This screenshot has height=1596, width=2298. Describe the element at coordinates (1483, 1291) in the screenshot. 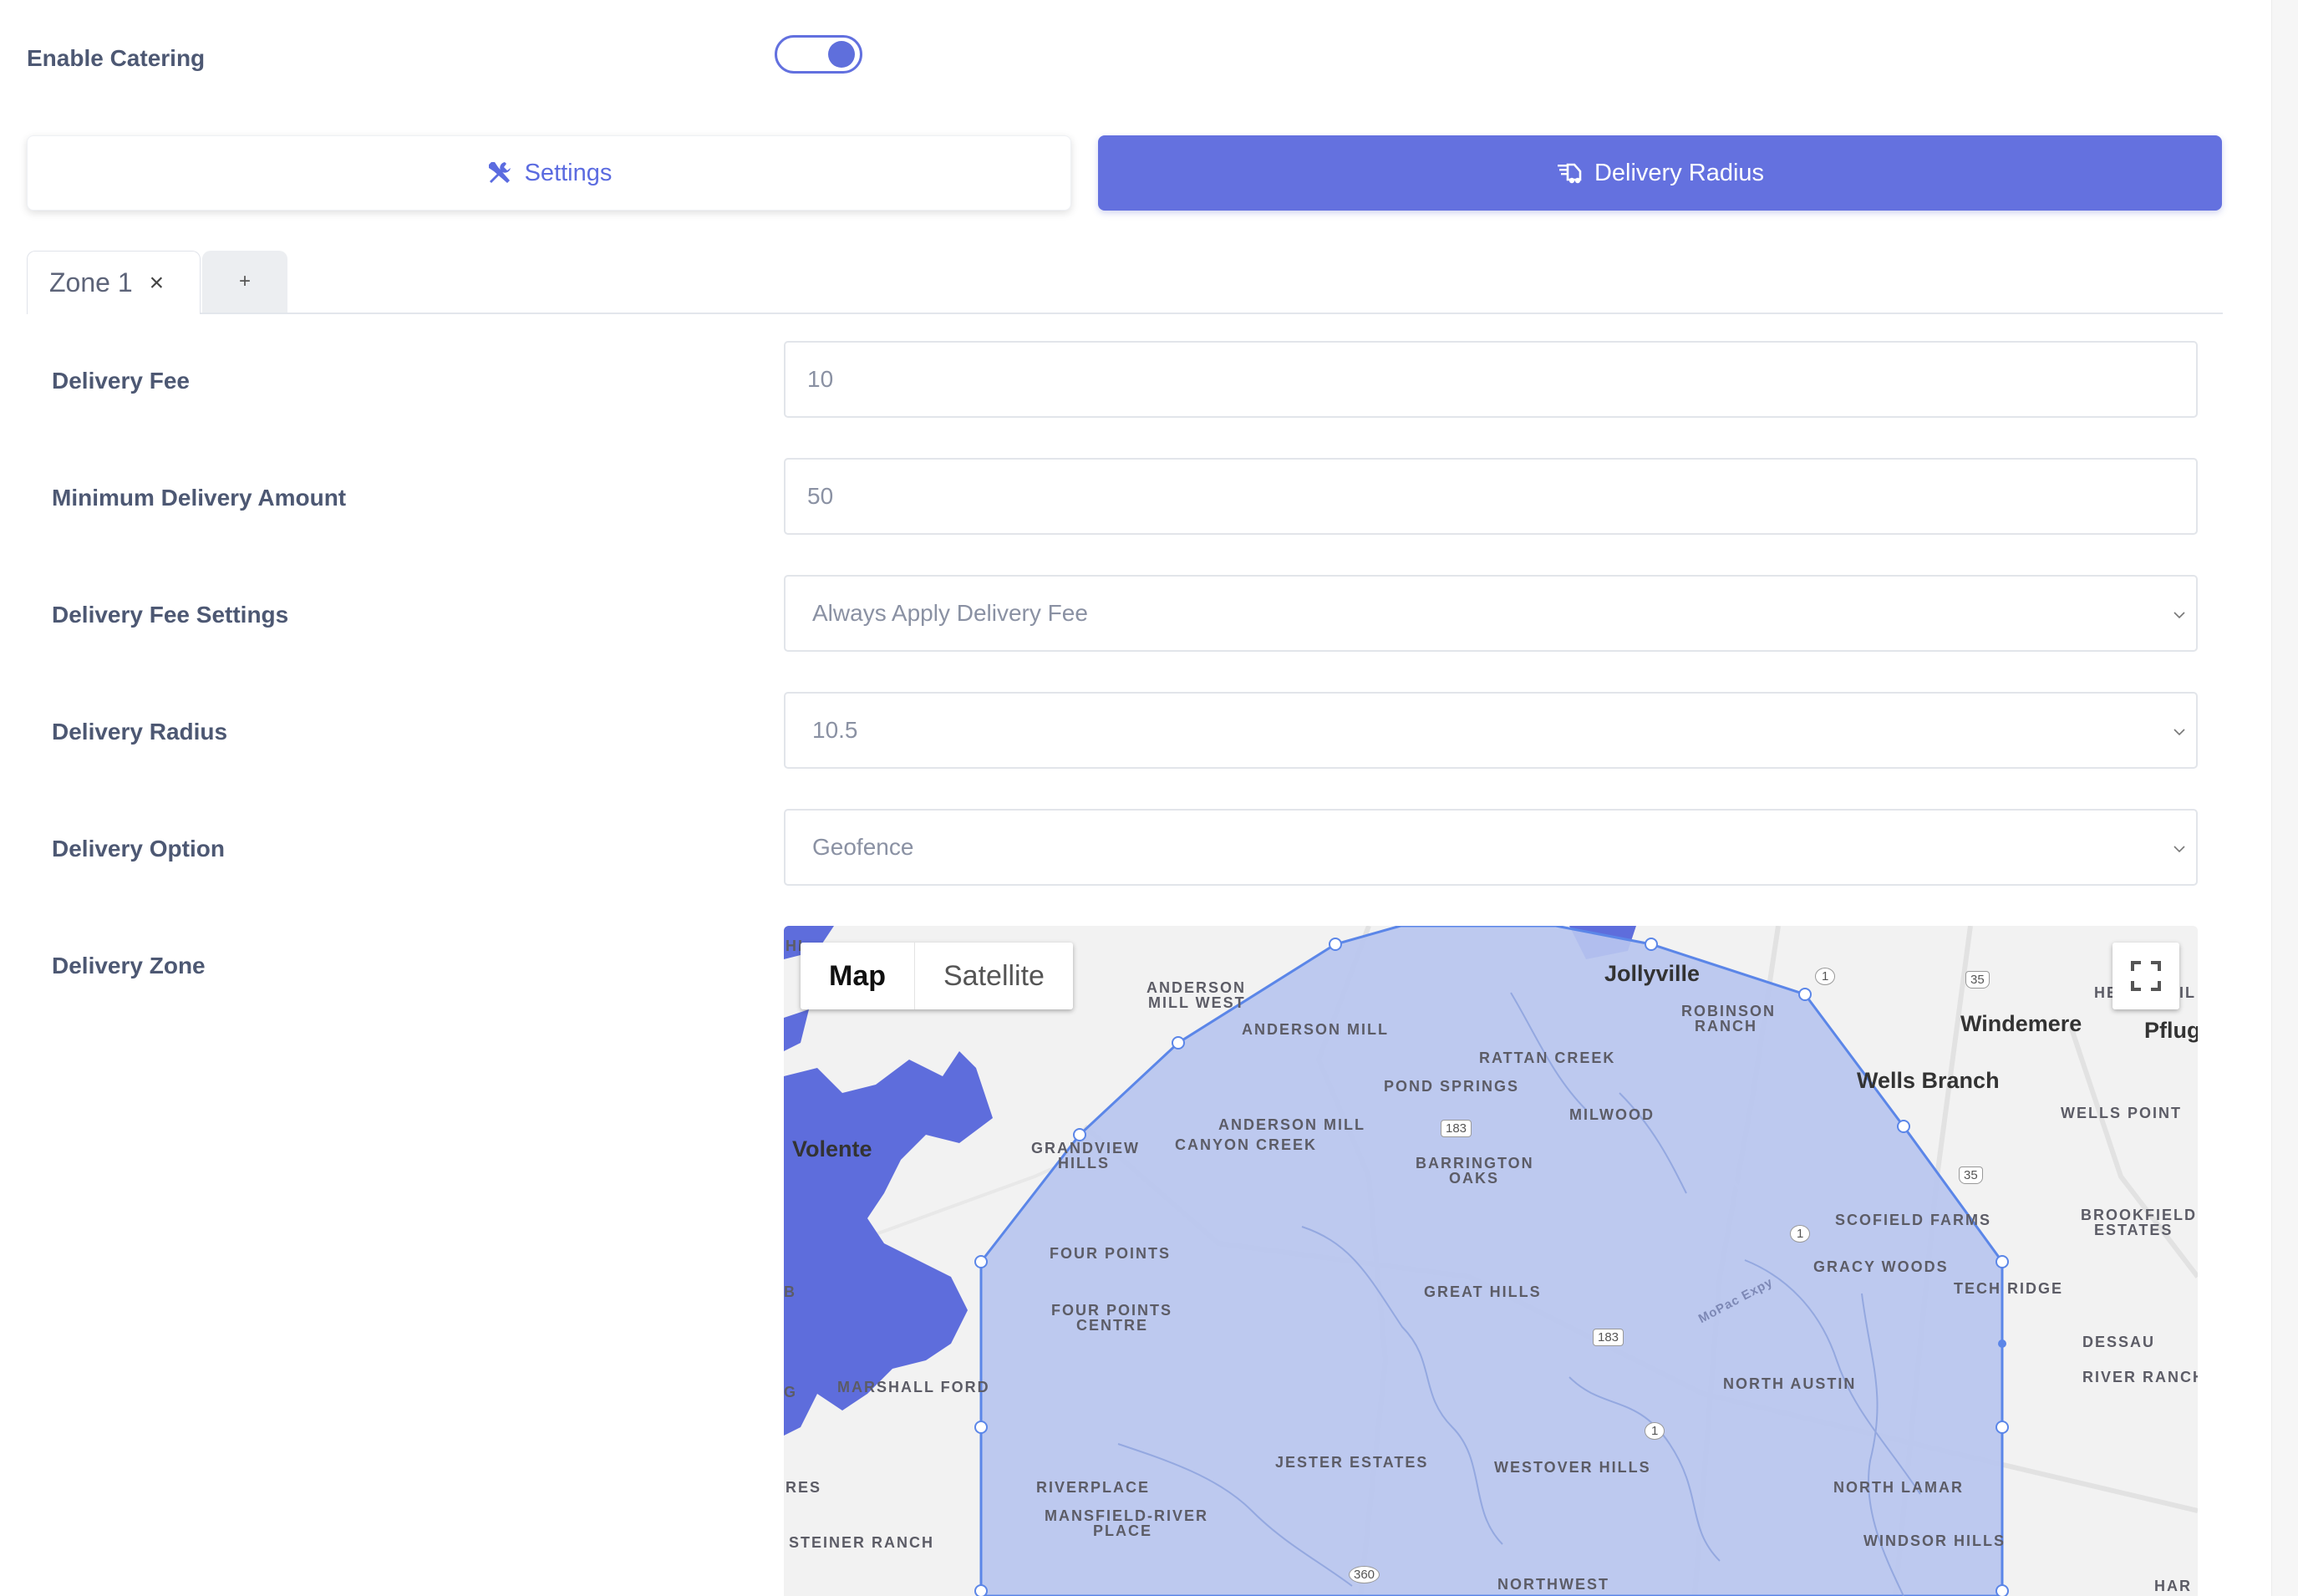

I see `map-label-great-hills: GREAT HILLS` at that location.